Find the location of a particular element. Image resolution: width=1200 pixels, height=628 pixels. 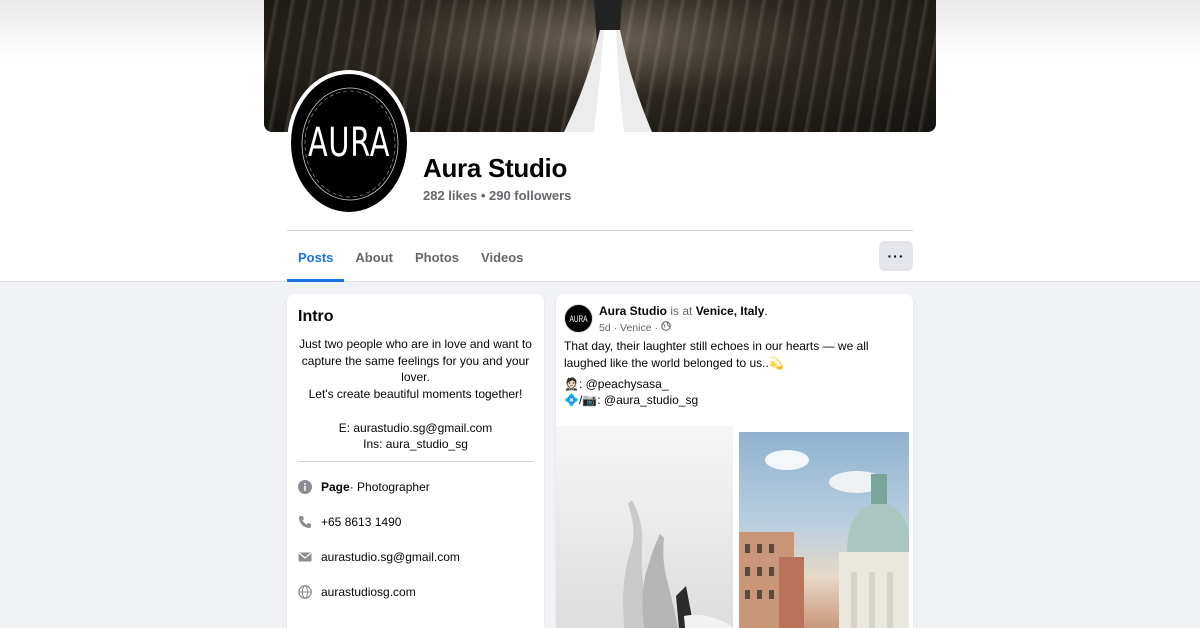

intro-divider is located at coordinates (415, 461).